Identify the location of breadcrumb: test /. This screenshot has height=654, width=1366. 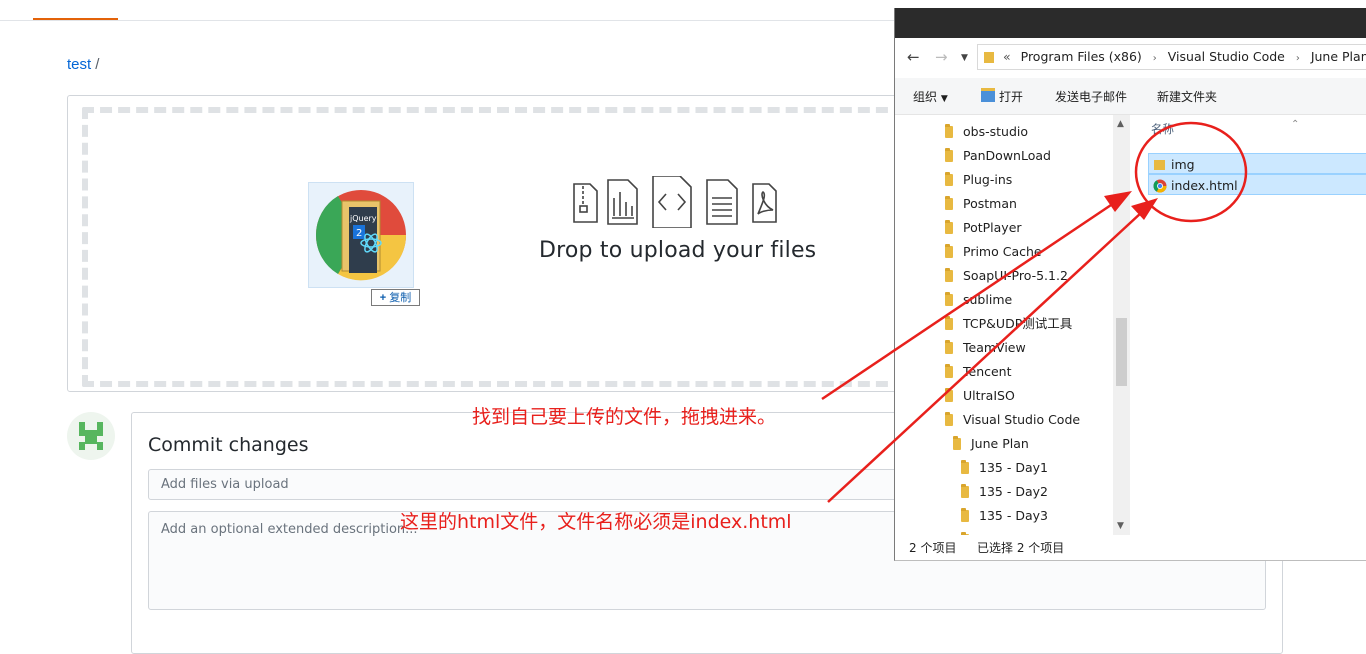
(83, 64).